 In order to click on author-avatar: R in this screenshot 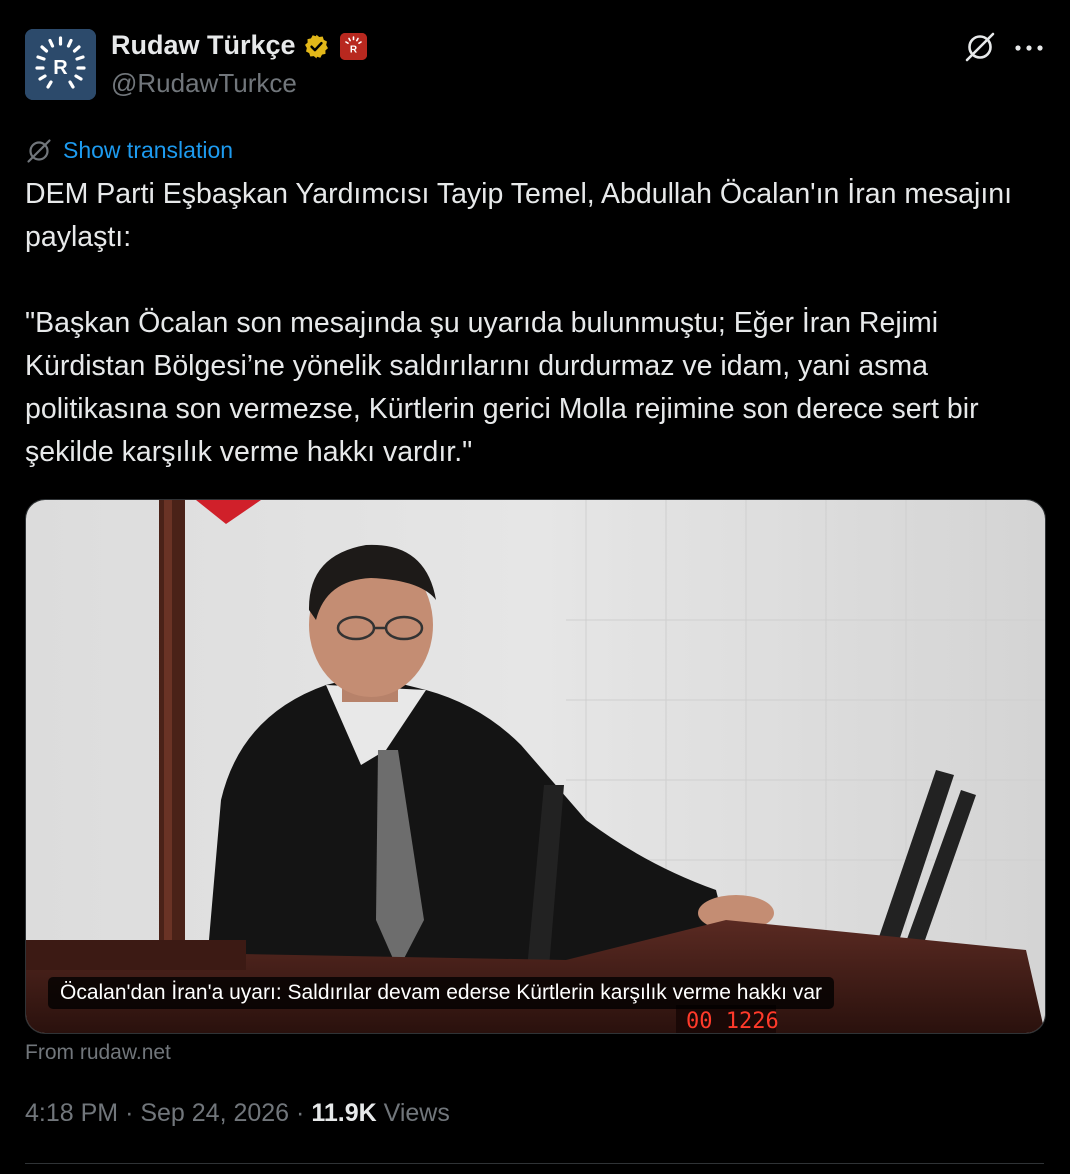, I will do `click(60, 64)`.